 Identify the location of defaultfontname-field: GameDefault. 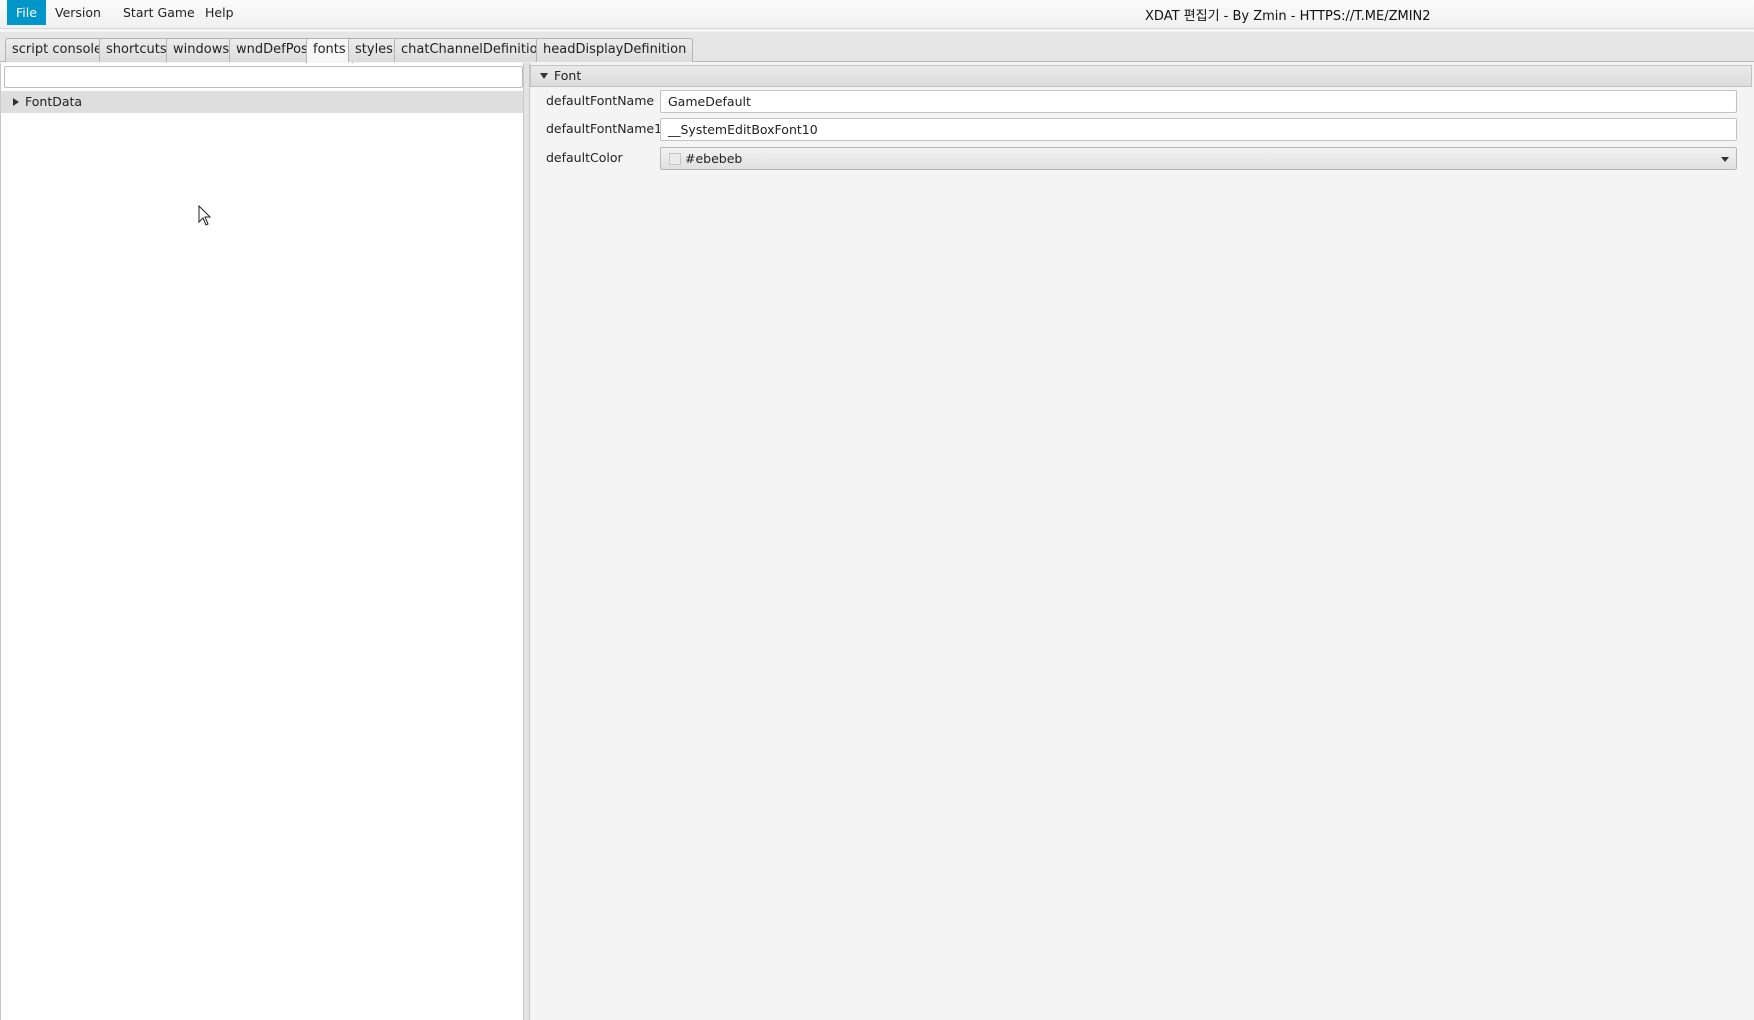
(1198, 101).